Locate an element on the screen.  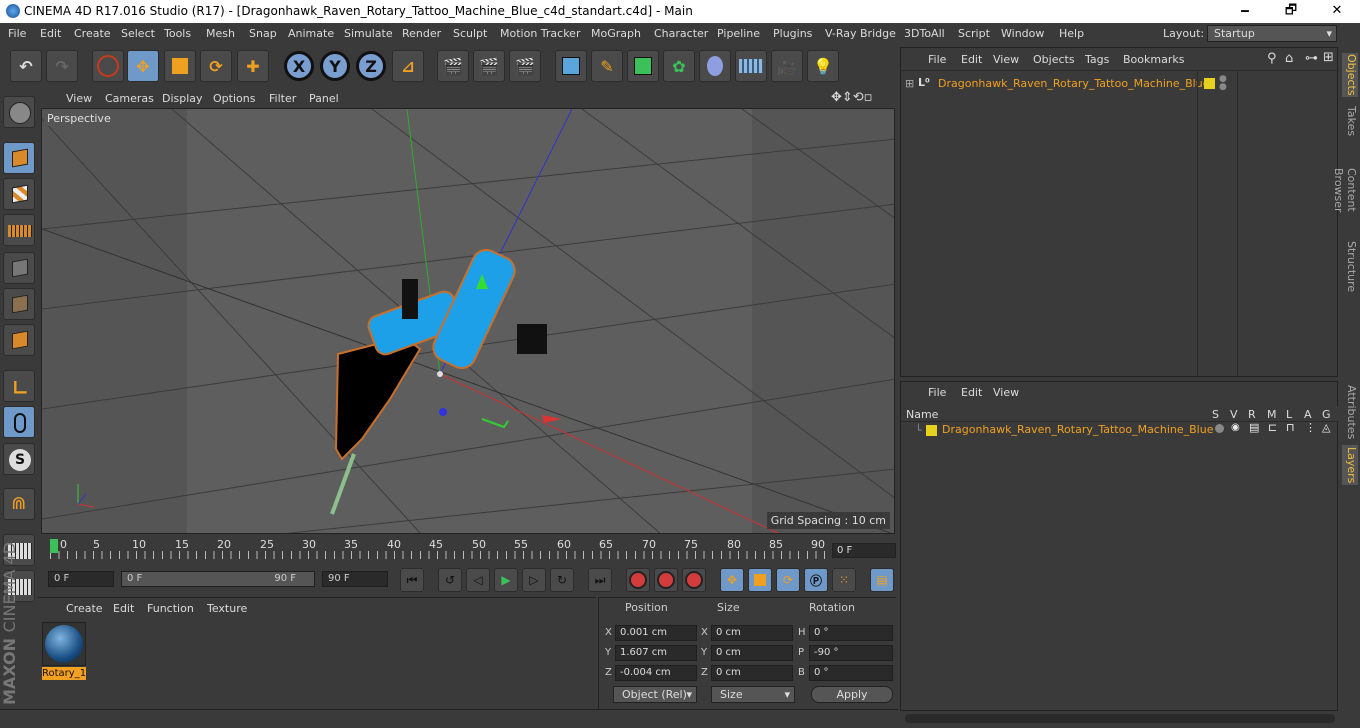
model-mode-button is located at coordinates (19, 158).